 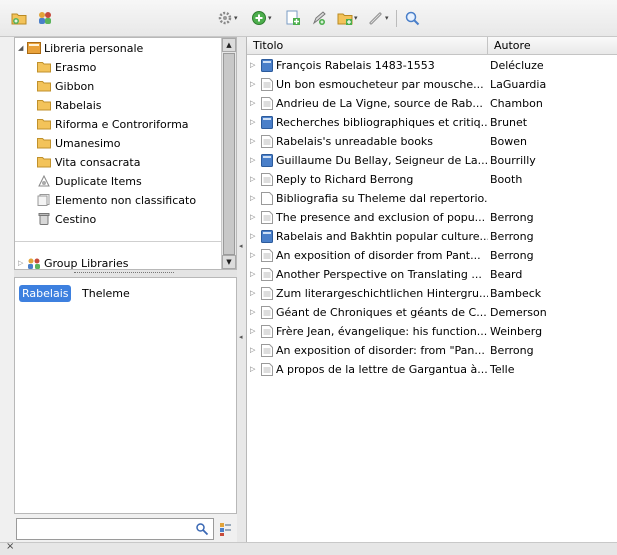 What do you see at coordinates (119, 181) in the screenshot?
I see `collection-duplicate-items: Duplicate Items` at bounding box center [119, 181].